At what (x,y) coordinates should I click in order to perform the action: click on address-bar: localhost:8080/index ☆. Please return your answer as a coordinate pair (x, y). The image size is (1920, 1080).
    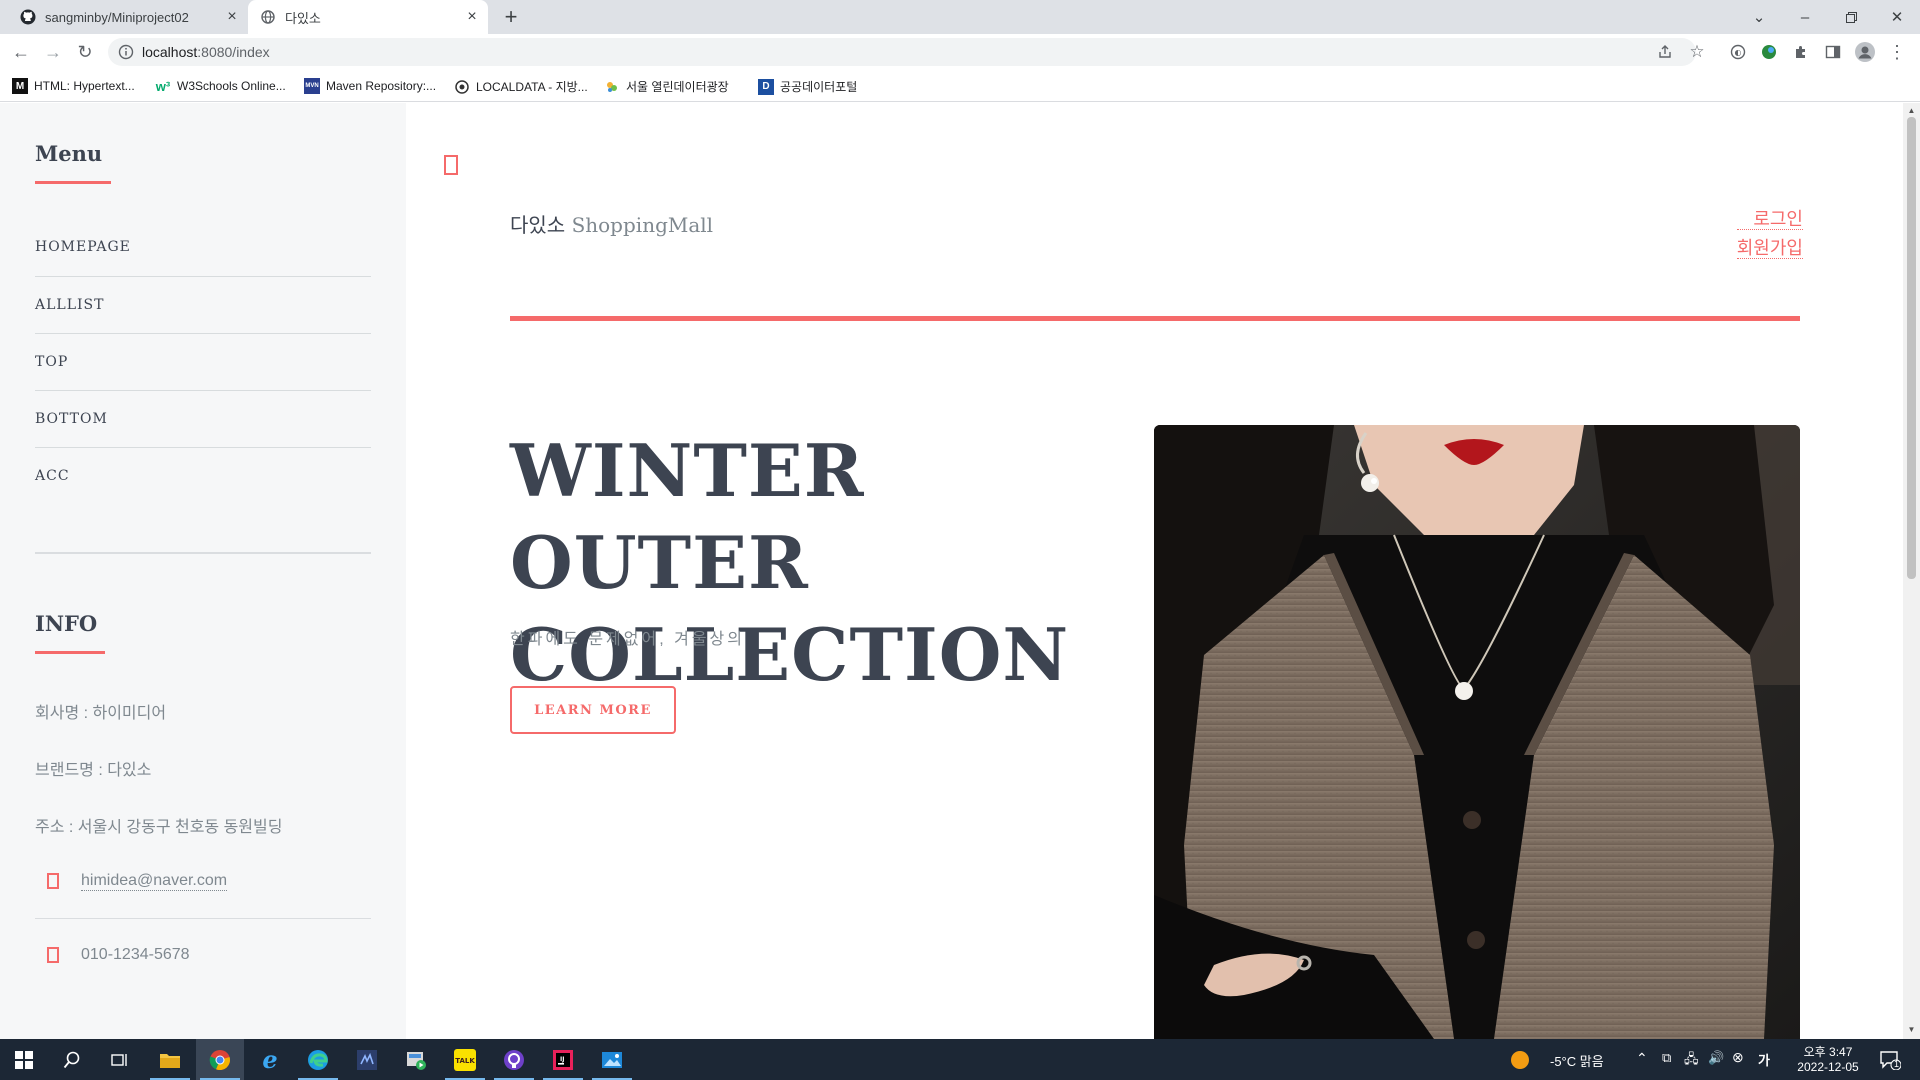
    Looking at the image, I should click on (906, 52).